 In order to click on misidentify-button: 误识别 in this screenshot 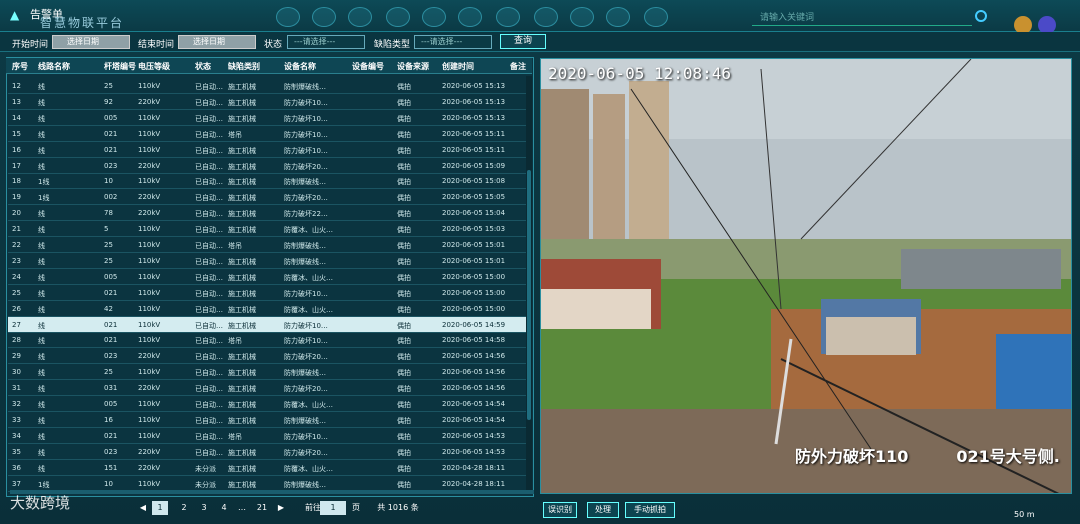, I will do `click(560, 510)`.